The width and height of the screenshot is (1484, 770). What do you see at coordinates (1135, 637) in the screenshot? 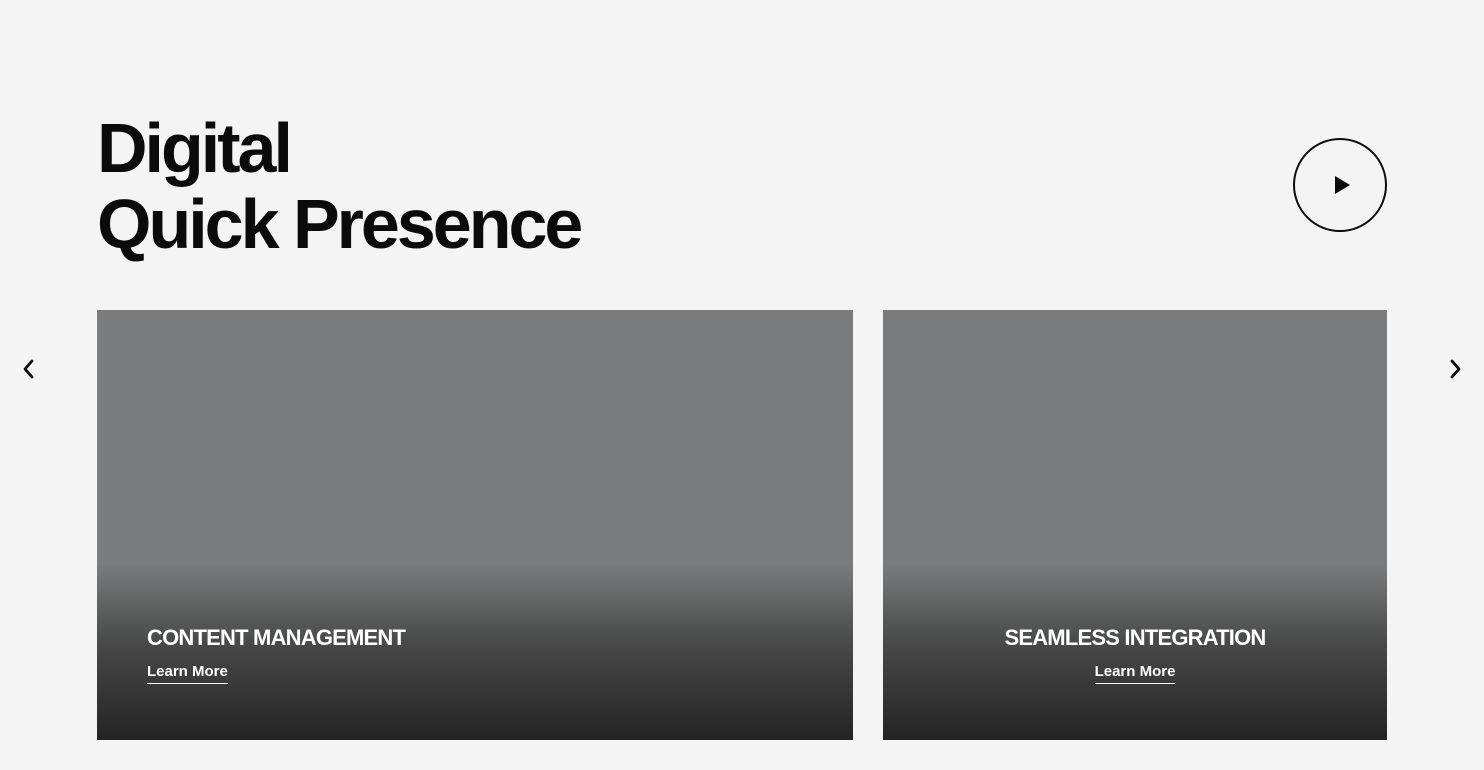
I see `card-title: SEAMLESS INTEGRATION` at bounding box center [1135, 637].